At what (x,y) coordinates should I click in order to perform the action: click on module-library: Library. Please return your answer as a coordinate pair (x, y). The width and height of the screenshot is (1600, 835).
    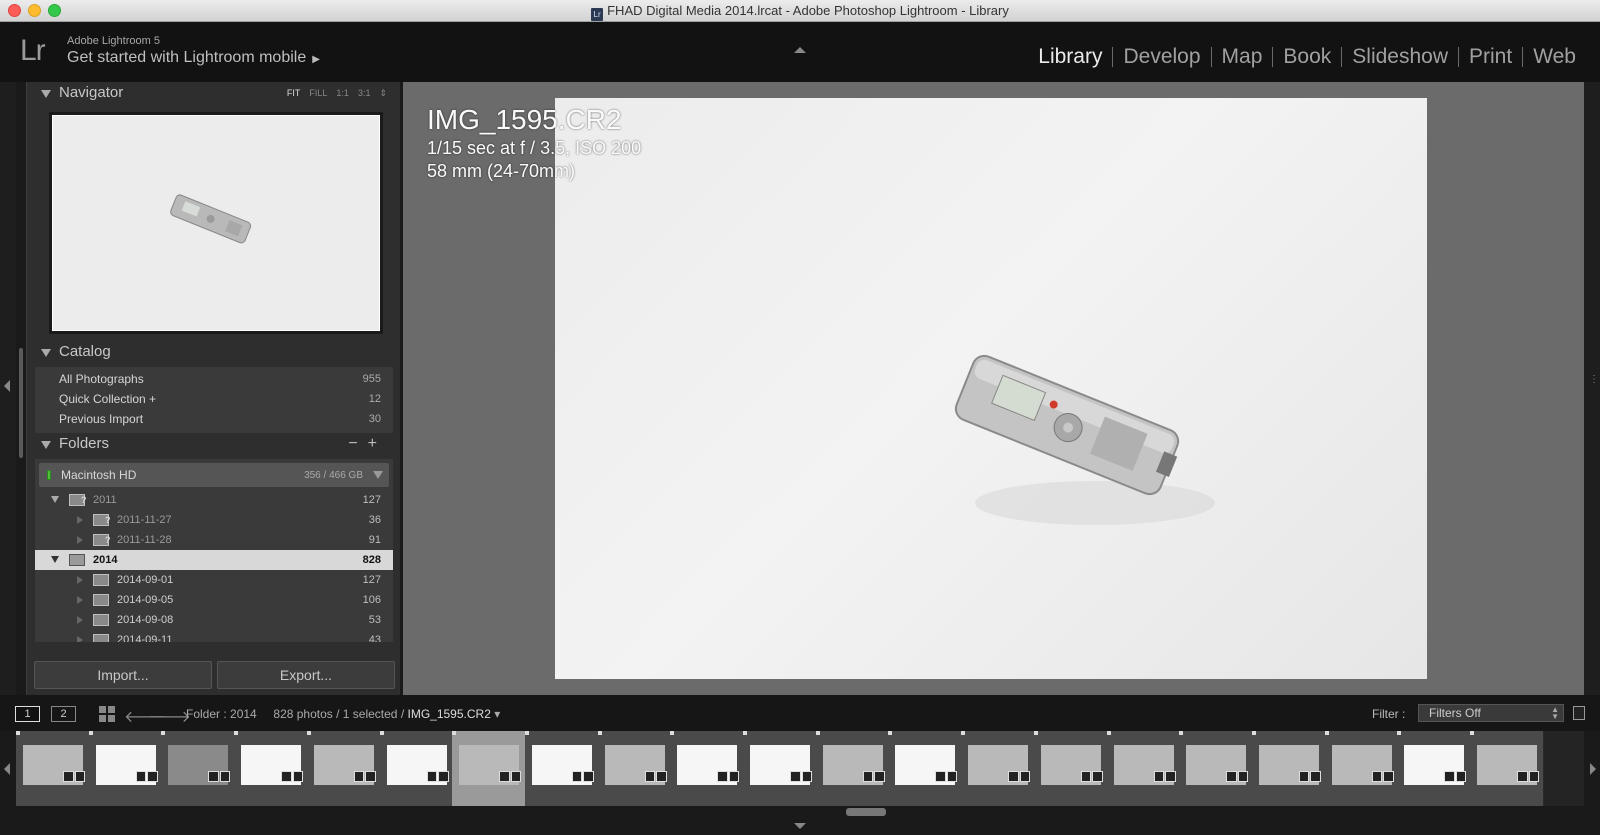
    Looking at the image, I should click on (1070, 57).